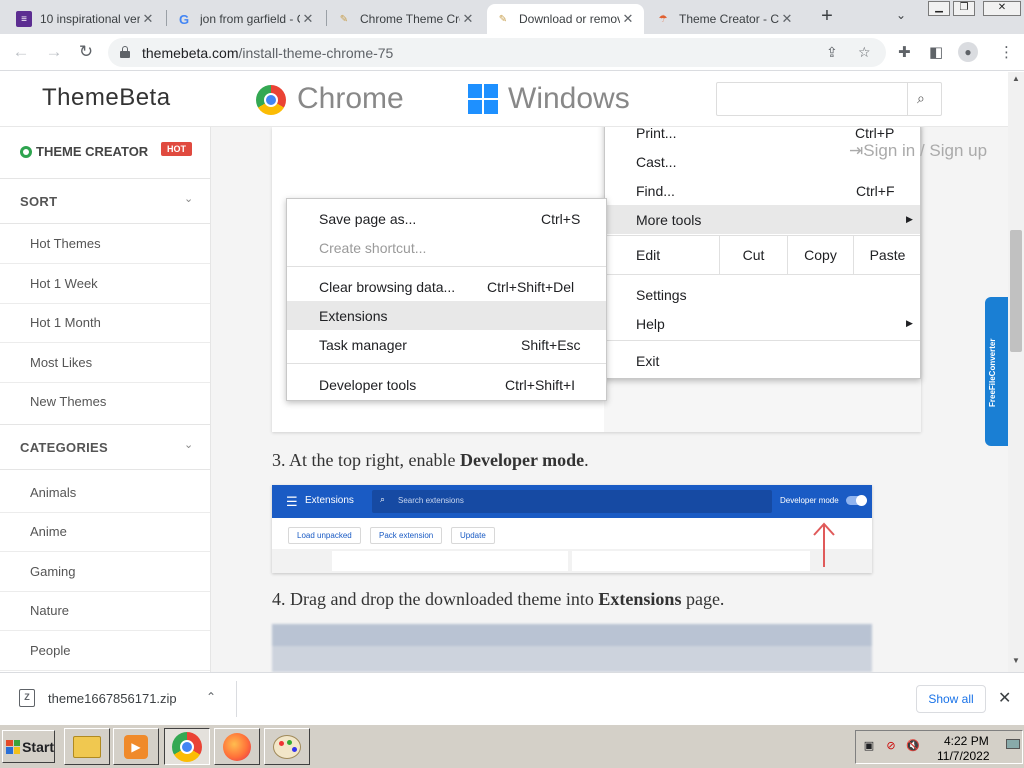 Image resolution: width=1024 pixels, height=768 pixels. I want to click on site-logo: ThemeBeta, so click(106, 98).